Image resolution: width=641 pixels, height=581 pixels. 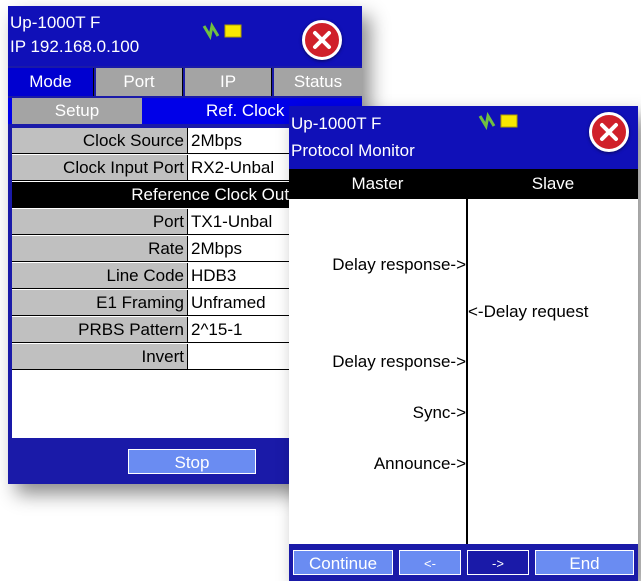 What do you see at coordinates (528, 311) in the screenshot?
I see `message-slave: <-Delay request` at bounding box center [528, 311].